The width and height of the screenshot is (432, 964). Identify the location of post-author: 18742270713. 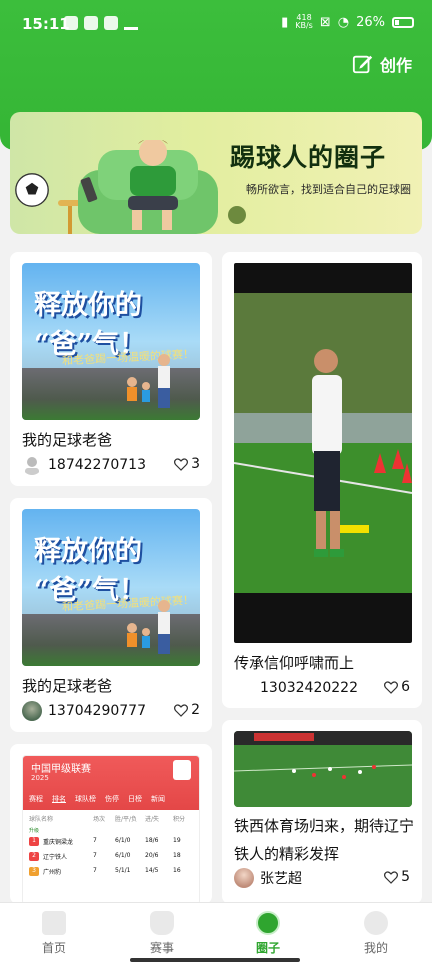
(84, 465).